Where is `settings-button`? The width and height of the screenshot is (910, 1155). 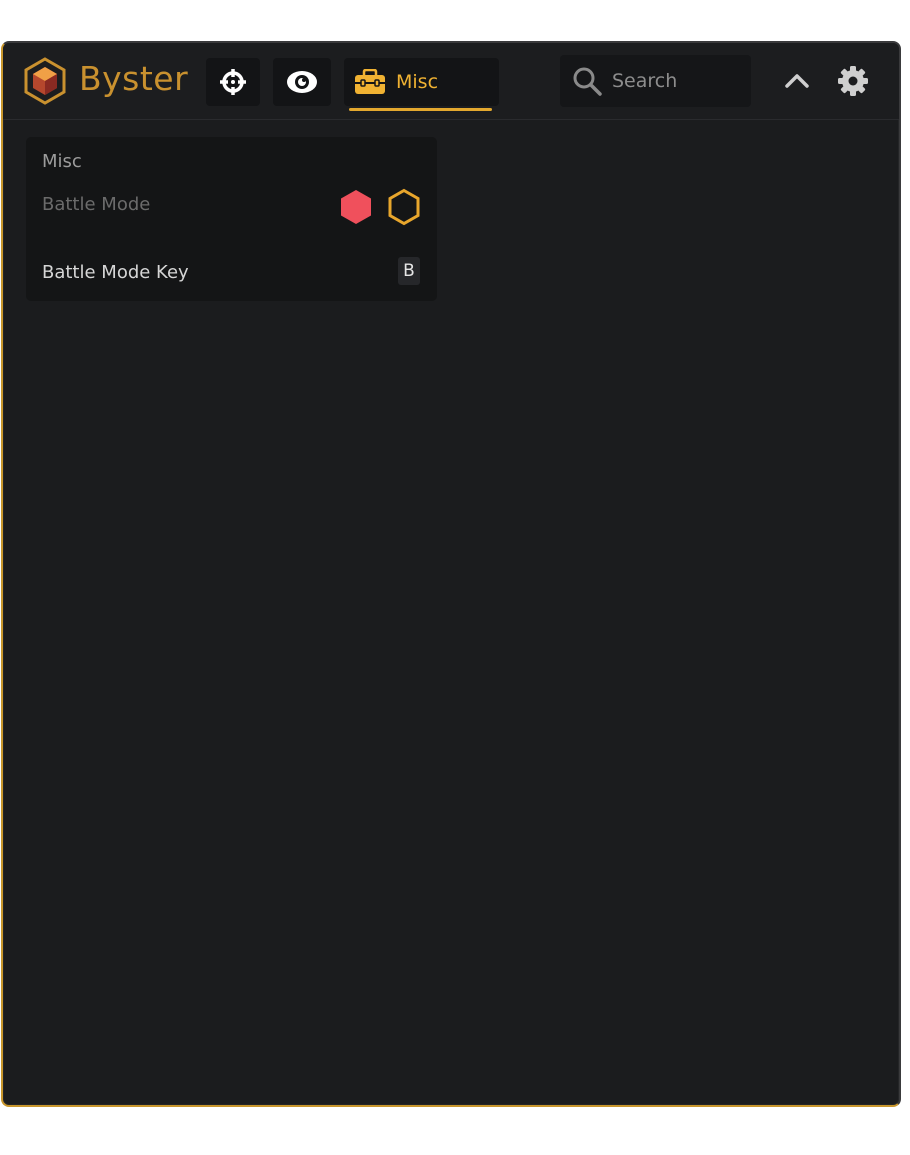
settings-button is located at coordinates (853, 81).